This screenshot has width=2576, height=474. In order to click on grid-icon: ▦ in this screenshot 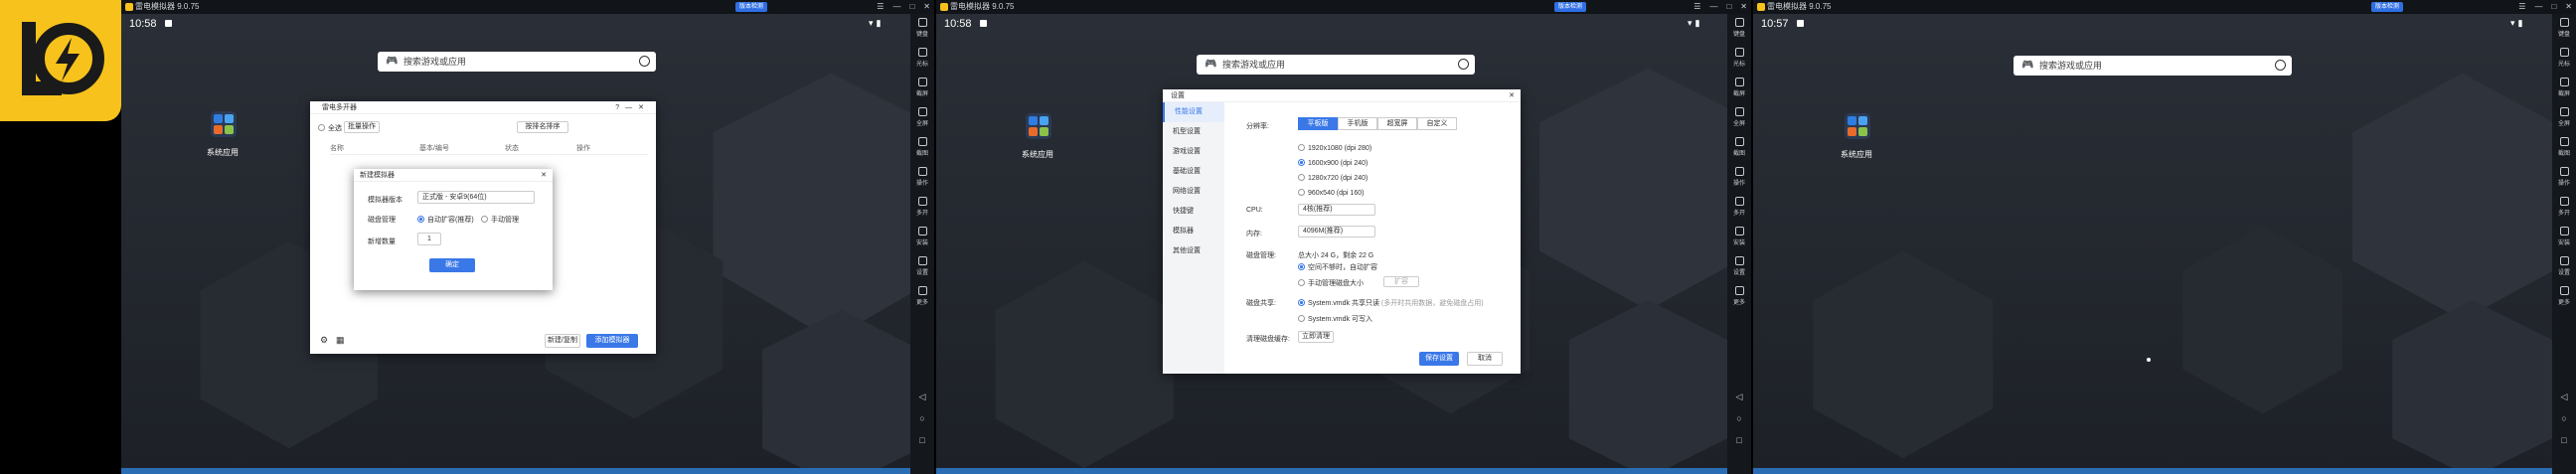, I will do `click(340, 340)`.